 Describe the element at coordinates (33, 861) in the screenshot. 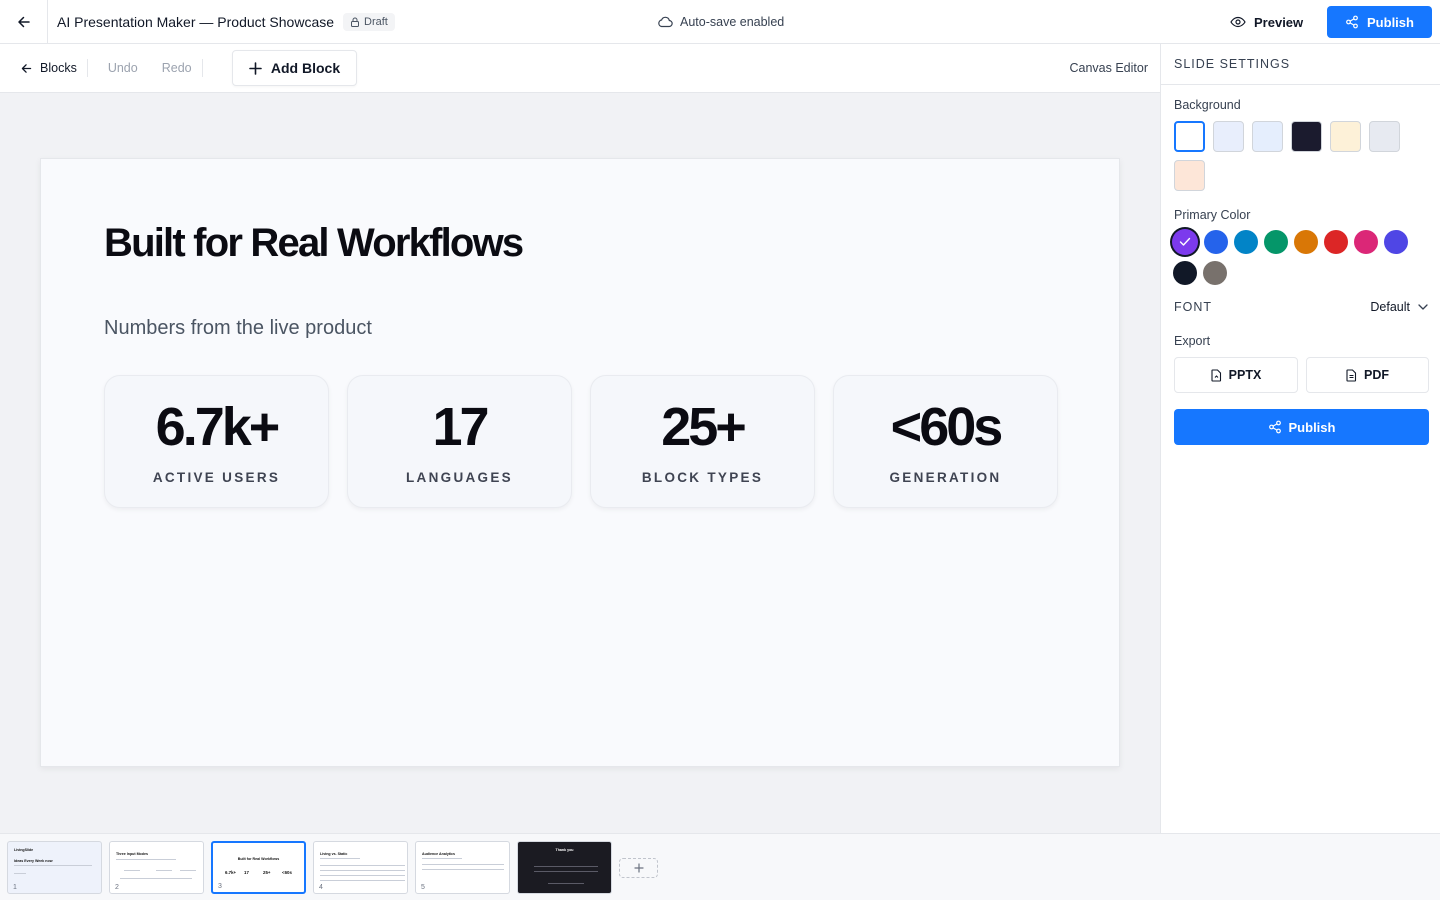

I see `thumbnail-text: Ideas Every Week now` at that location.